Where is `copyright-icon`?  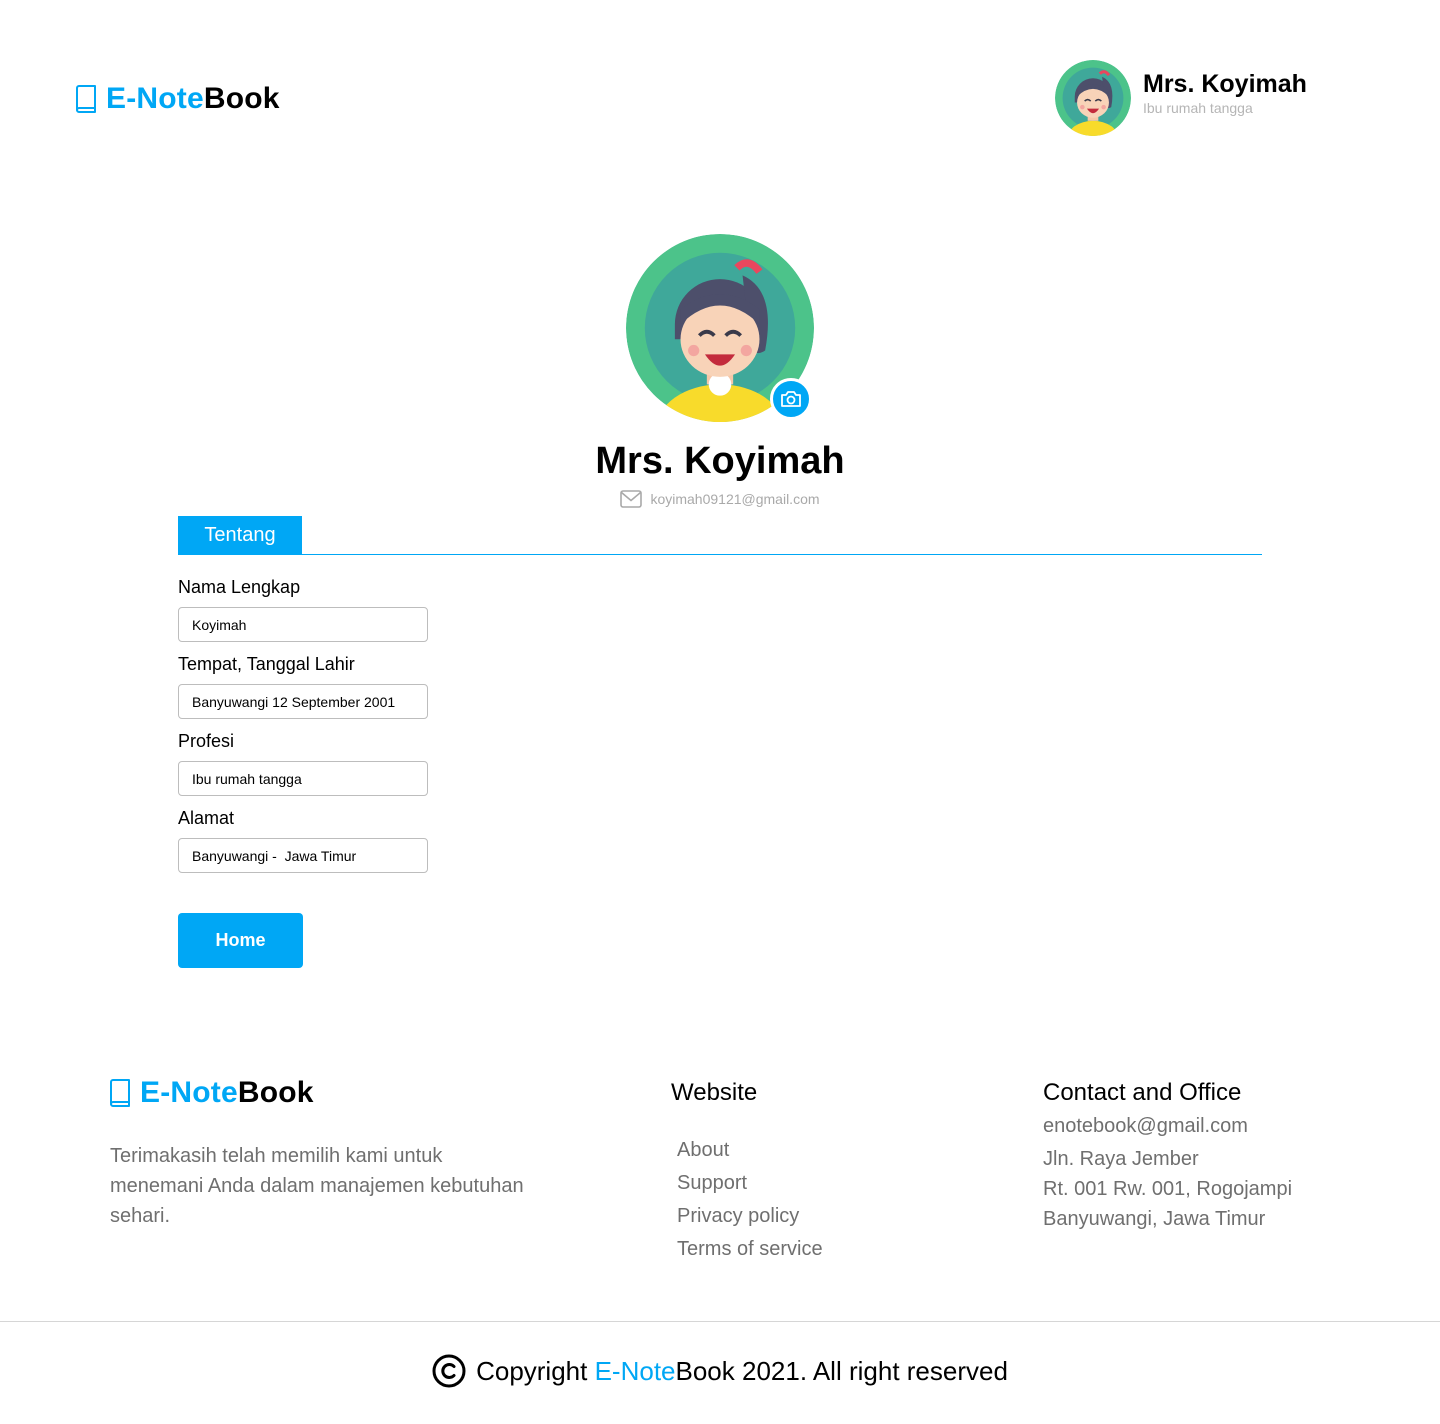 copyright-icon is located at coordinates (449, 1371).